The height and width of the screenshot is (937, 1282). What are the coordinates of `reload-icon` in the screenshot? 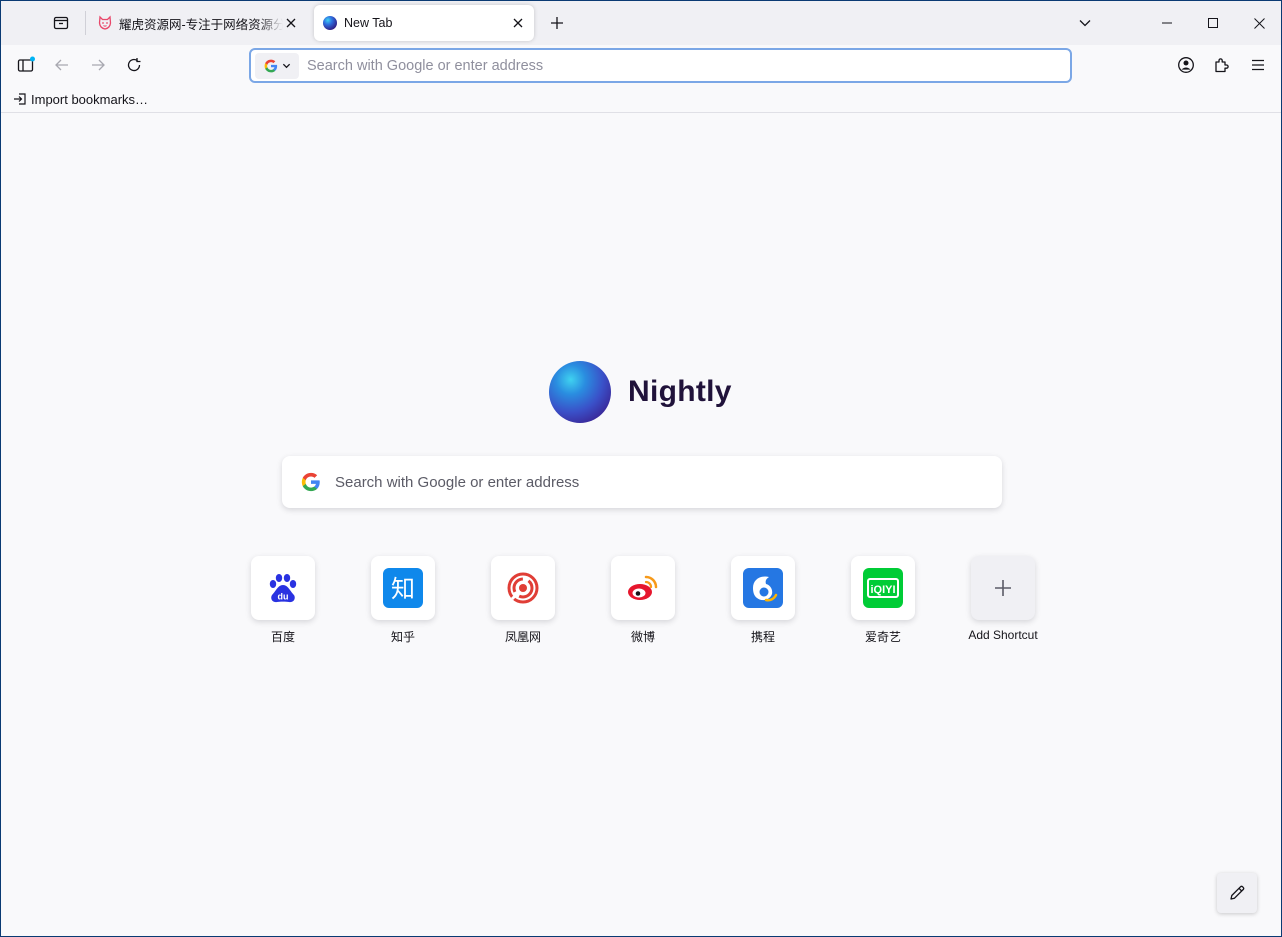 It's located at (134, 65).